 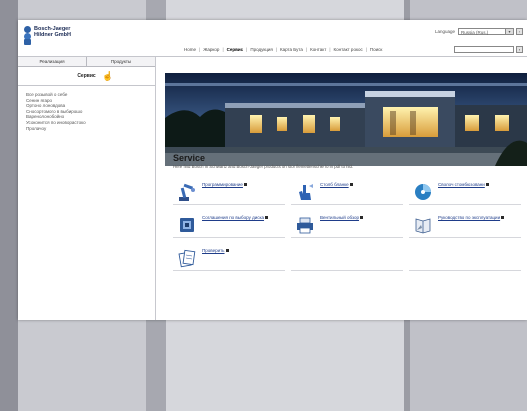 What do you see at coordinates (86, 129) in the screenshot?
I see `sidebar-item: Пролачоу` at bounding box center [86, 129].